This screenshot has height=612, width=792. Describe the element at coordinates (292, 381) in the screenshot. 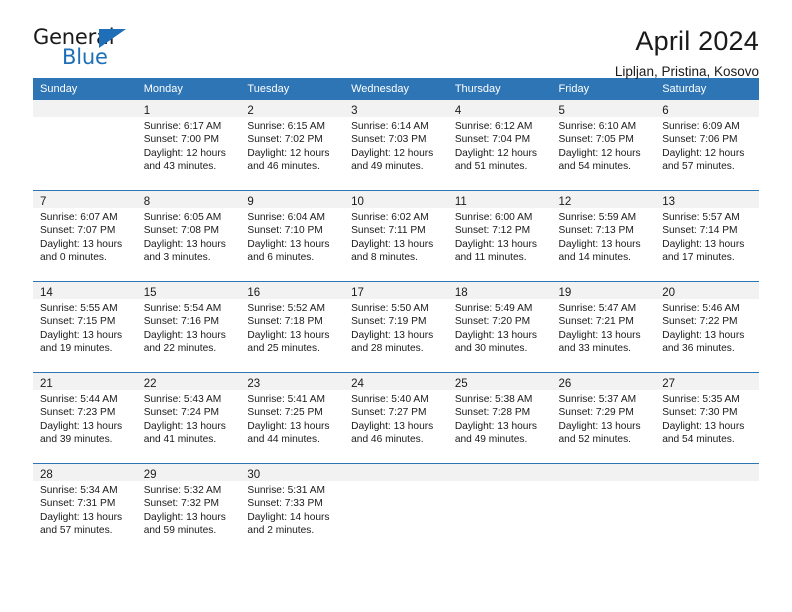

I see `day-number-band: 23` at that location.